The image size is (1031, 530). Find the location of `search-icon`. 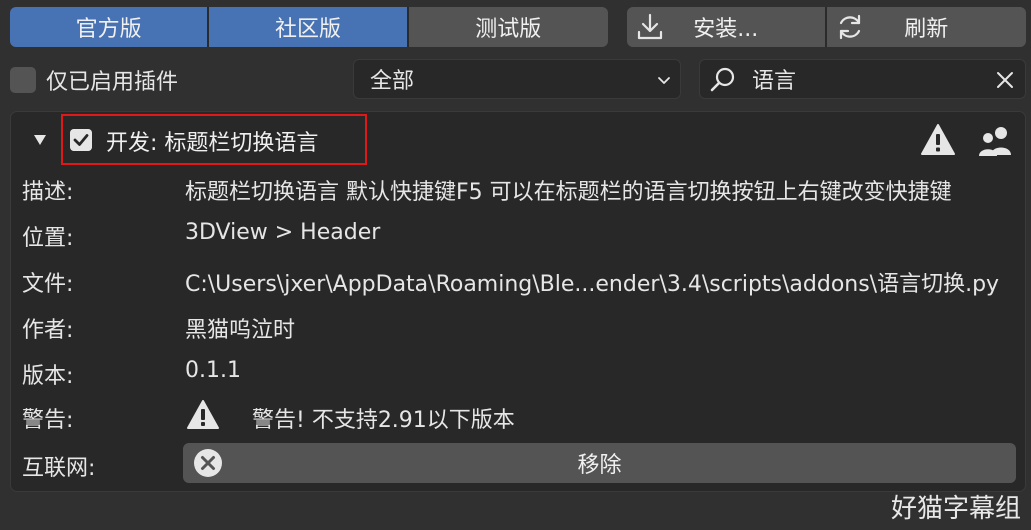

search-icon is located at coordinates (722, 79).